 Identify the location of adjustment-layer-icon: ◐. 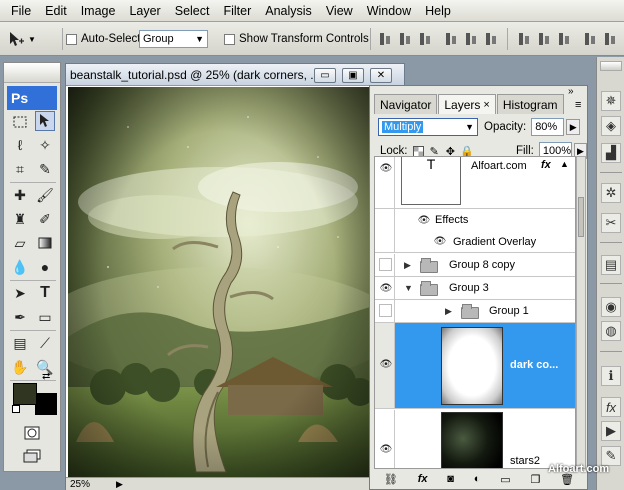
(477, 479).